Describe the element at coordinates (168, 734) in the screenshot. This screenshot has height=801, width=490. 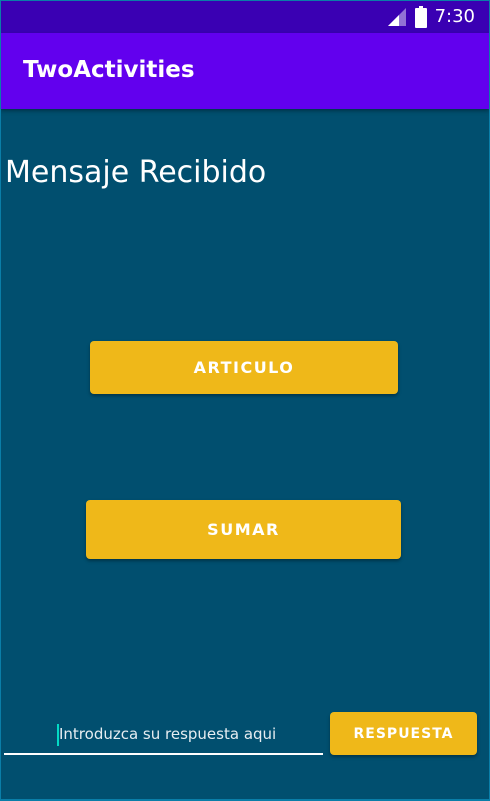
I see `reply-input-placeholder: Introduzca su respuesta aqui` at that location.